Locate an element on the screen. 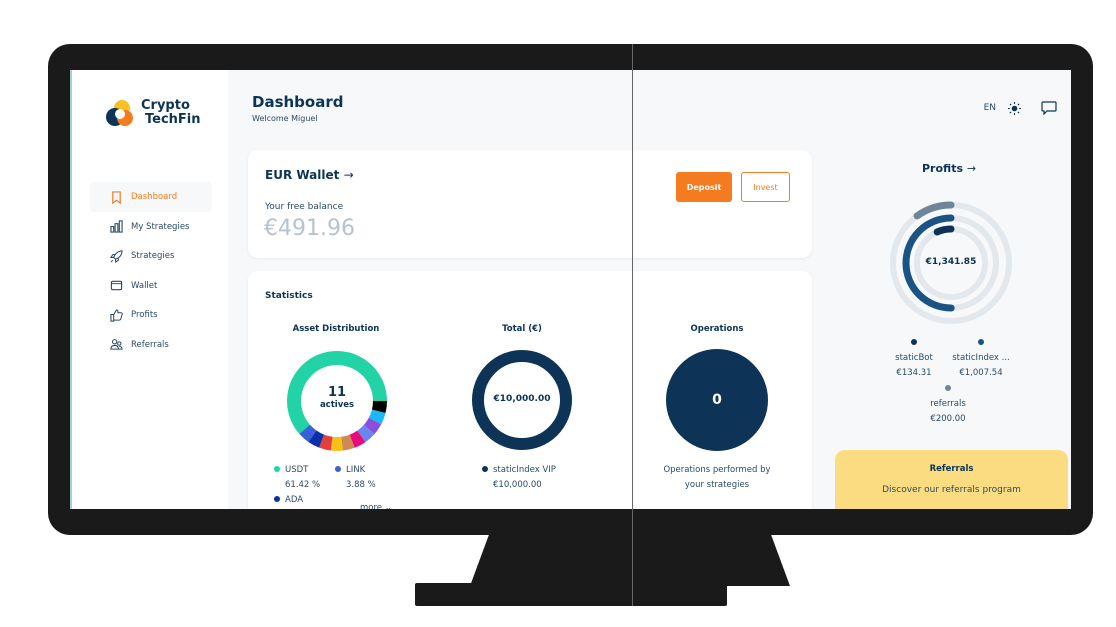  sidebar-item-label: Referrals is located at coordinates (150, 344).